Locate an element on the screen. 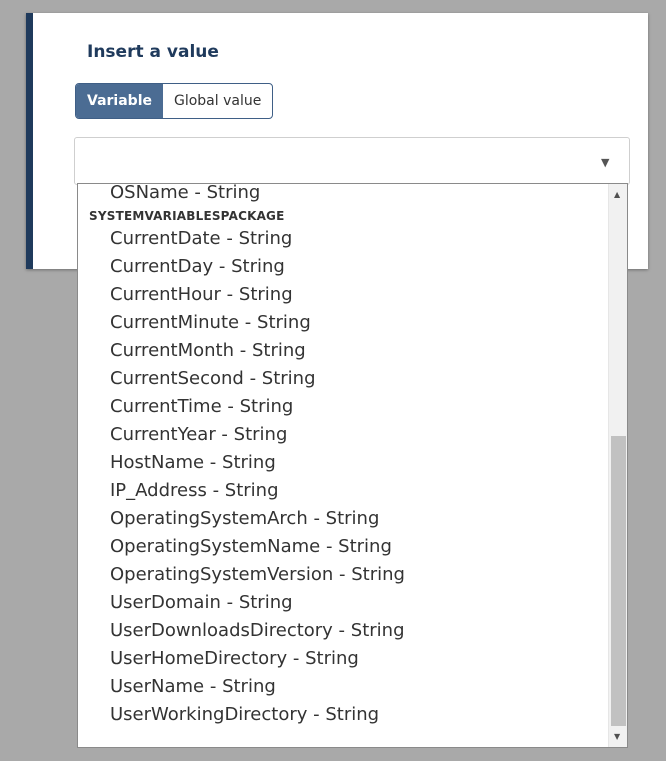 The width and height of the screenshot is (666, 761). dropdown-scrollbar: ▲ ▼ is located at coordinates (617, 465).